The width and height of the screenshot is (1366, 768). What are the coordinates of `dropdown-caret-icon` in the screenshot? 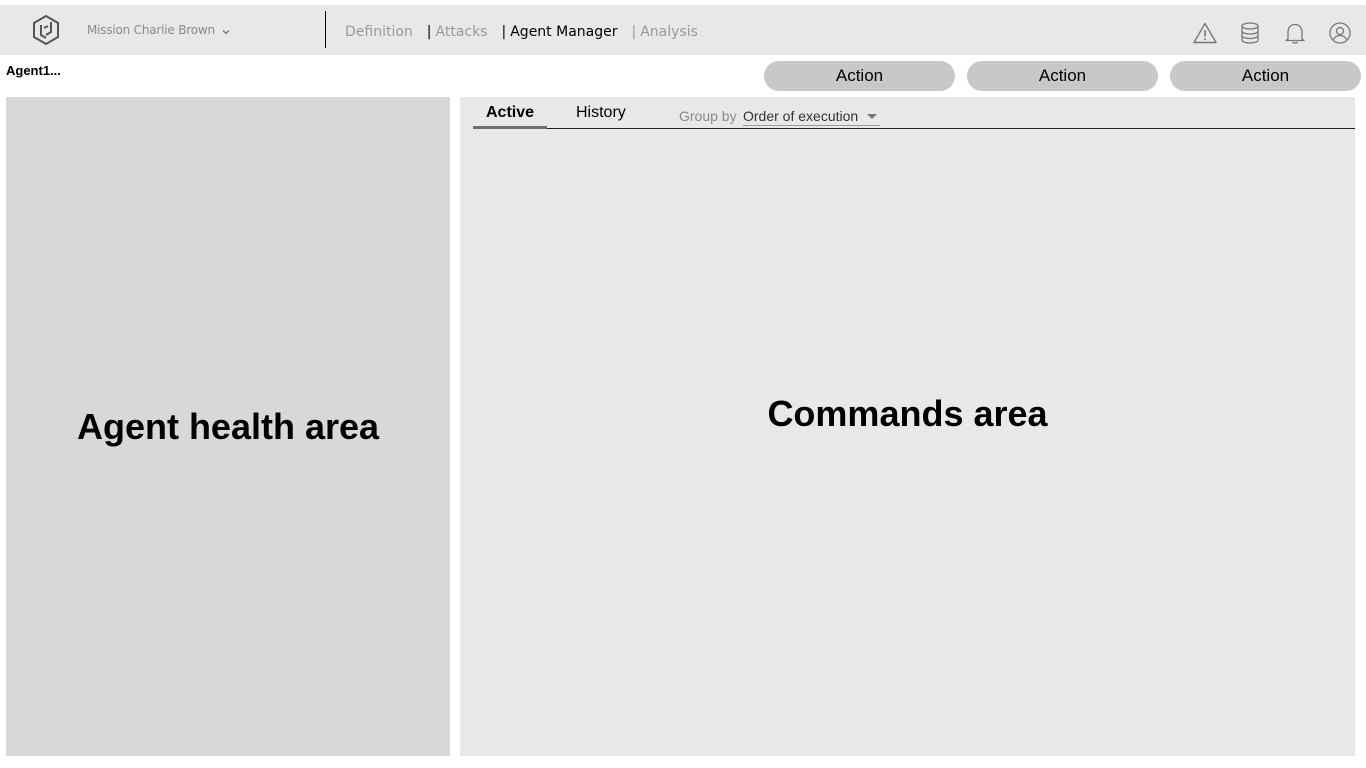 It's located at (872, 116).